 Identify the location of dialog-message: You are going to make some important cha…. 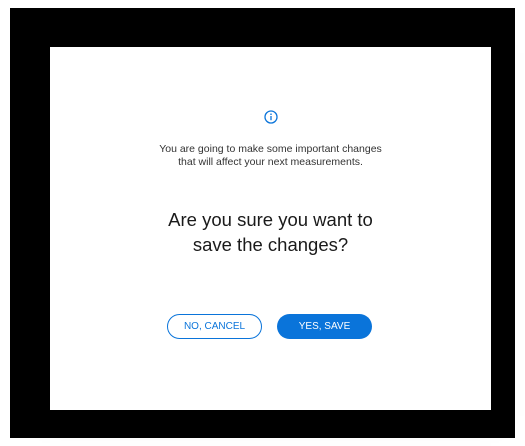
(270, 156).